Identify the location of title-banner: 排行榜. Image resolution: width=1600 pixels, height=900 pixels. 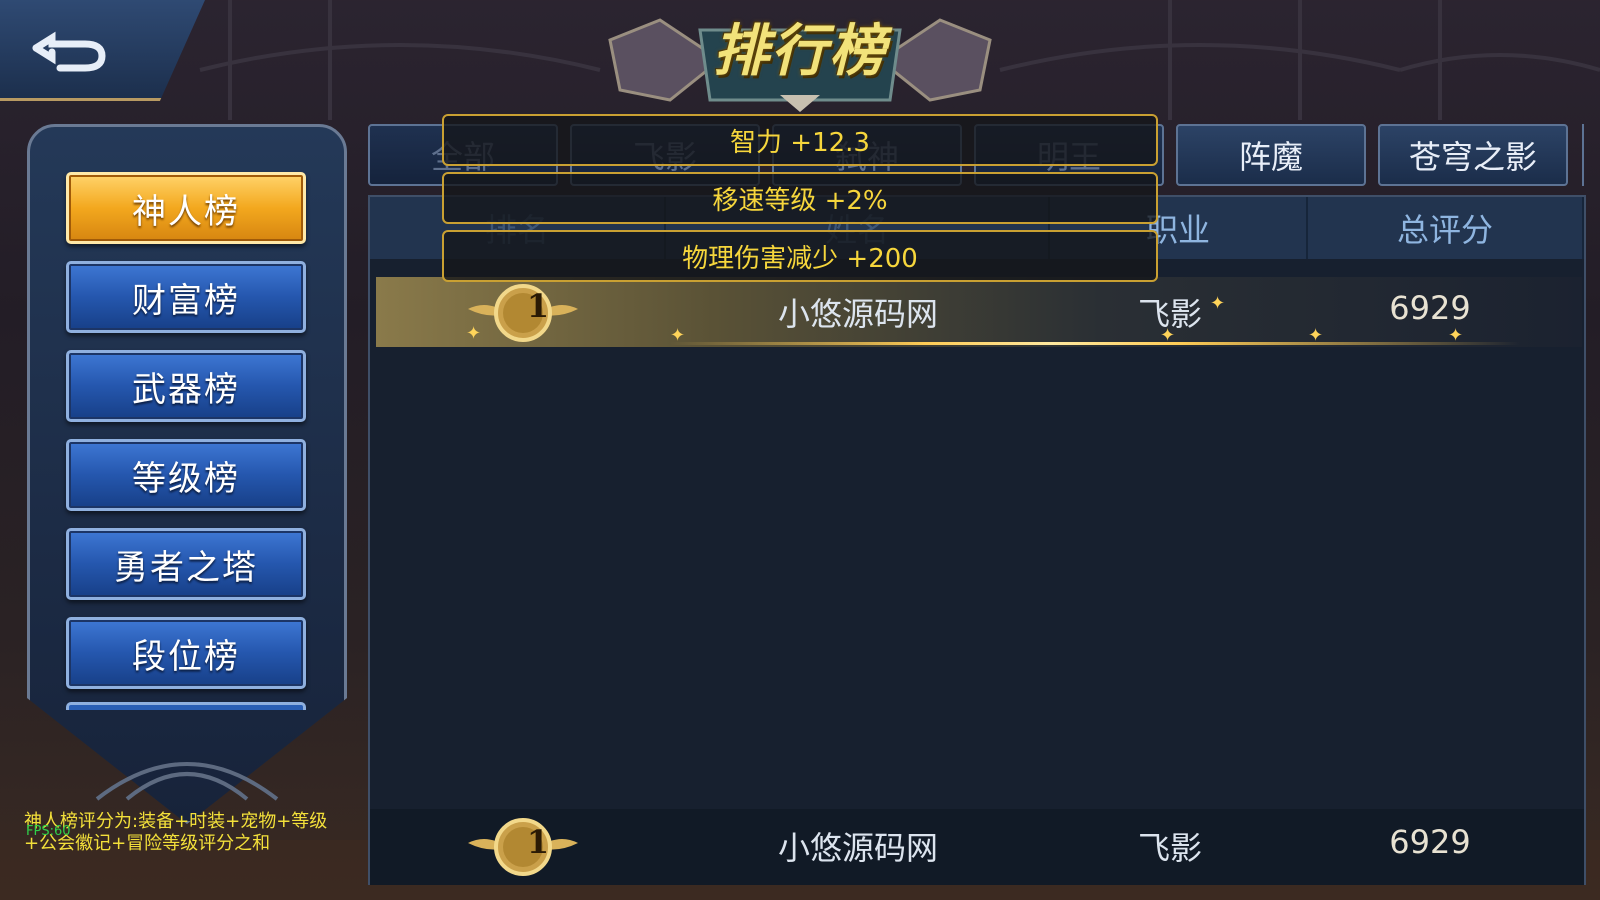
(800, 56).